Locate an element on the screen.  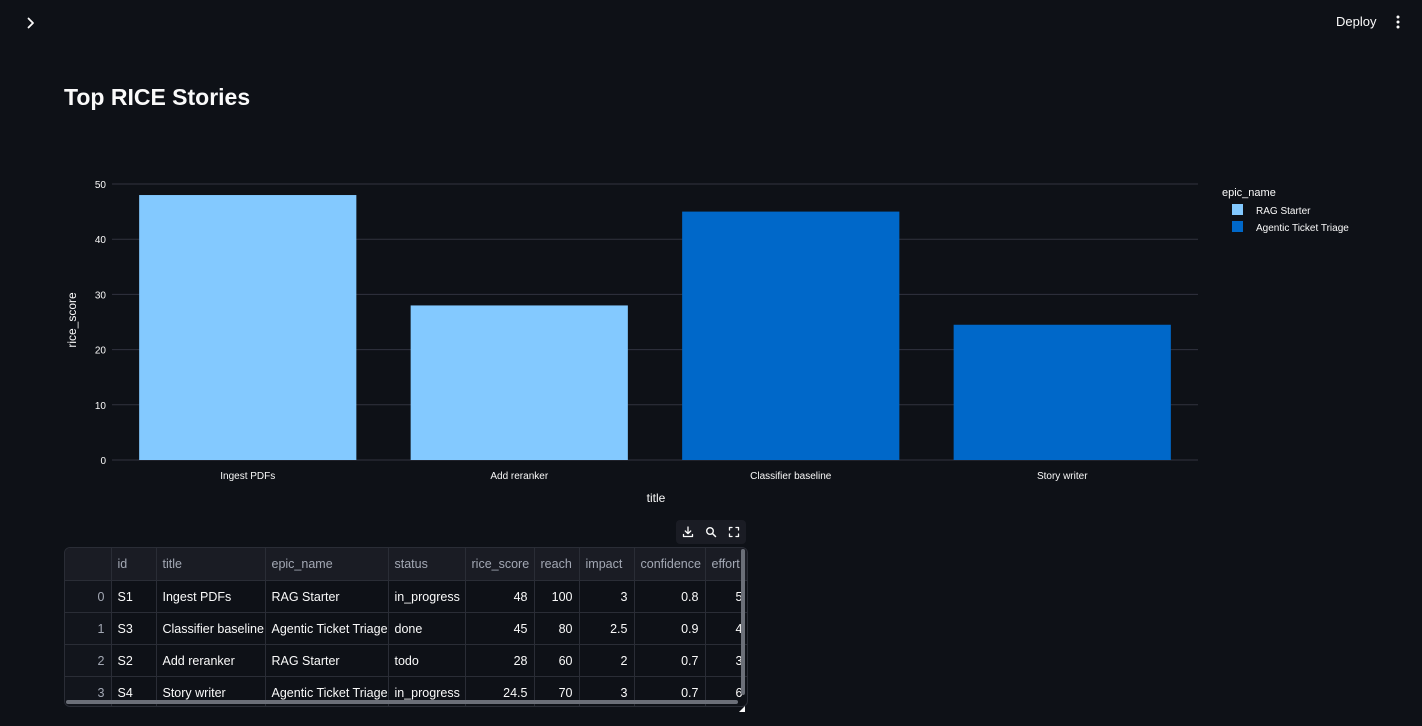
search-icon is located at coordinates (711, 532).